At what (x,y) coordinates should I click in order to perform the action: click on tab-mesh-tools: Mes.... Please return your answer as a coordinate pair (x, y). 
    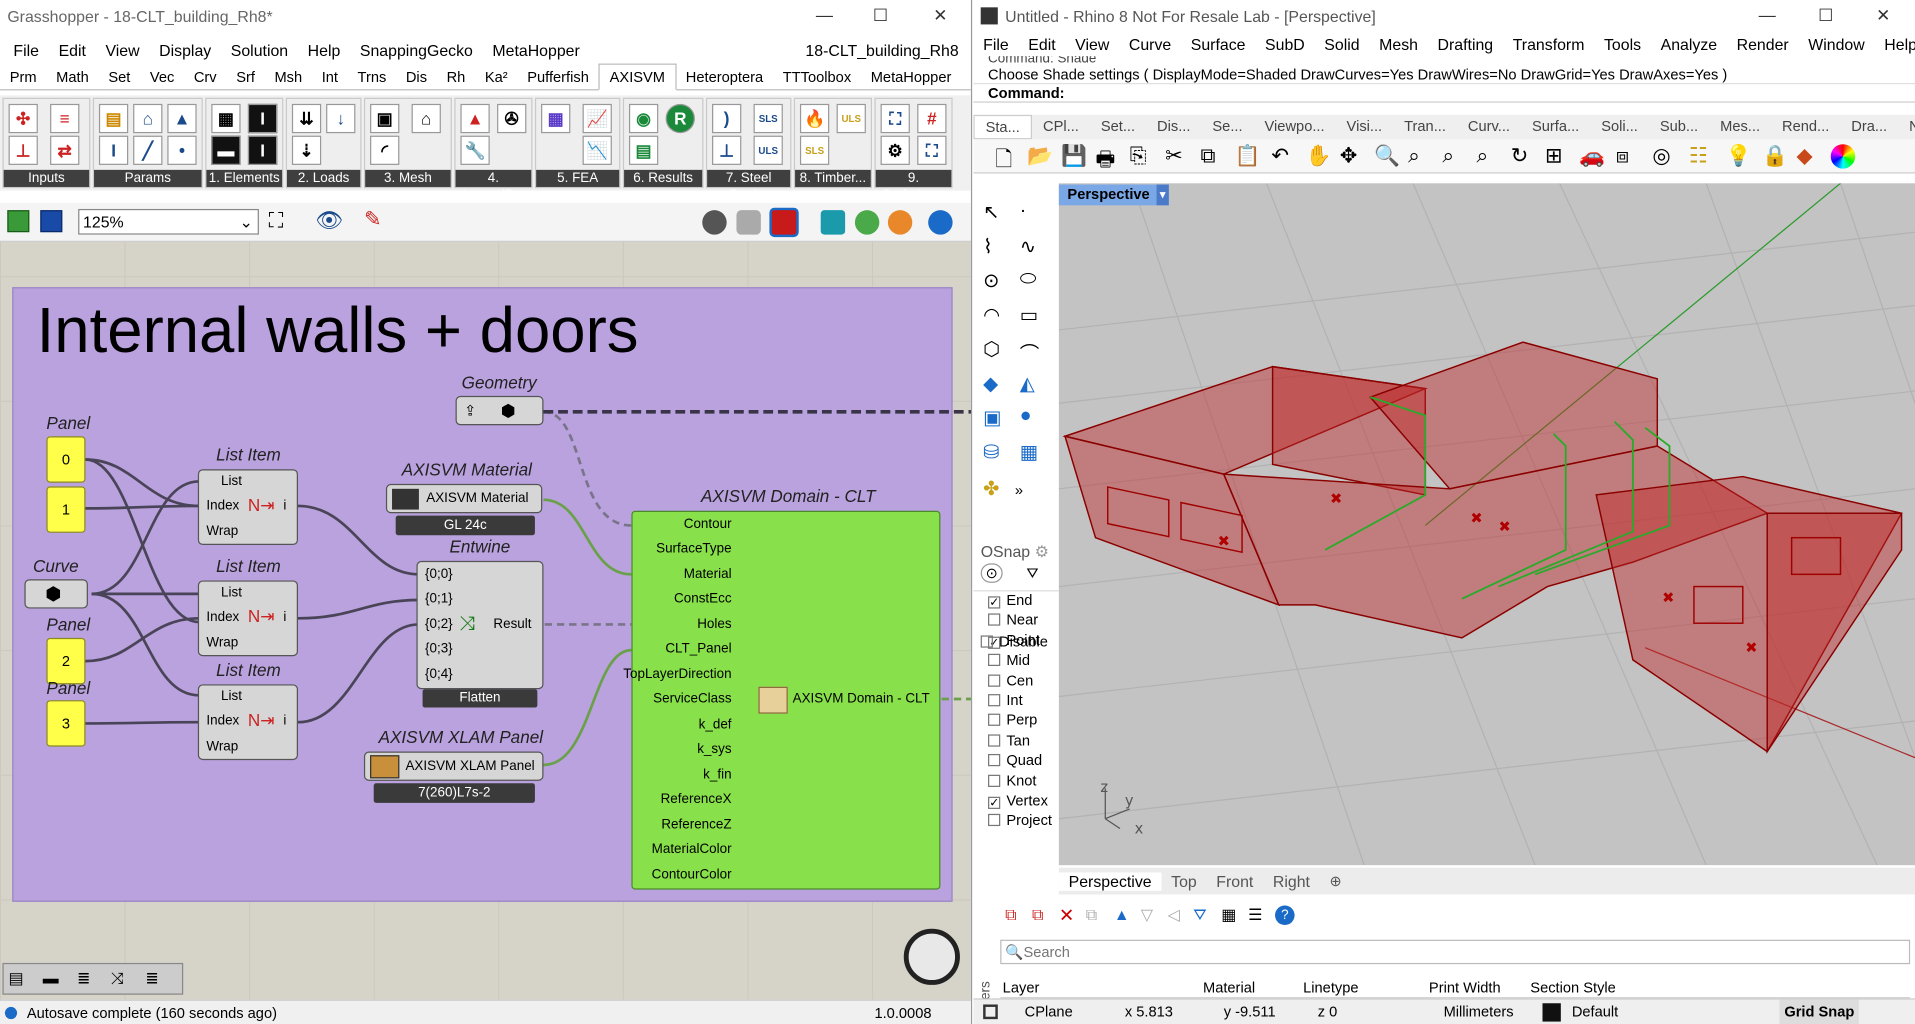
    Looking at the image, I should click on (1740, 127).